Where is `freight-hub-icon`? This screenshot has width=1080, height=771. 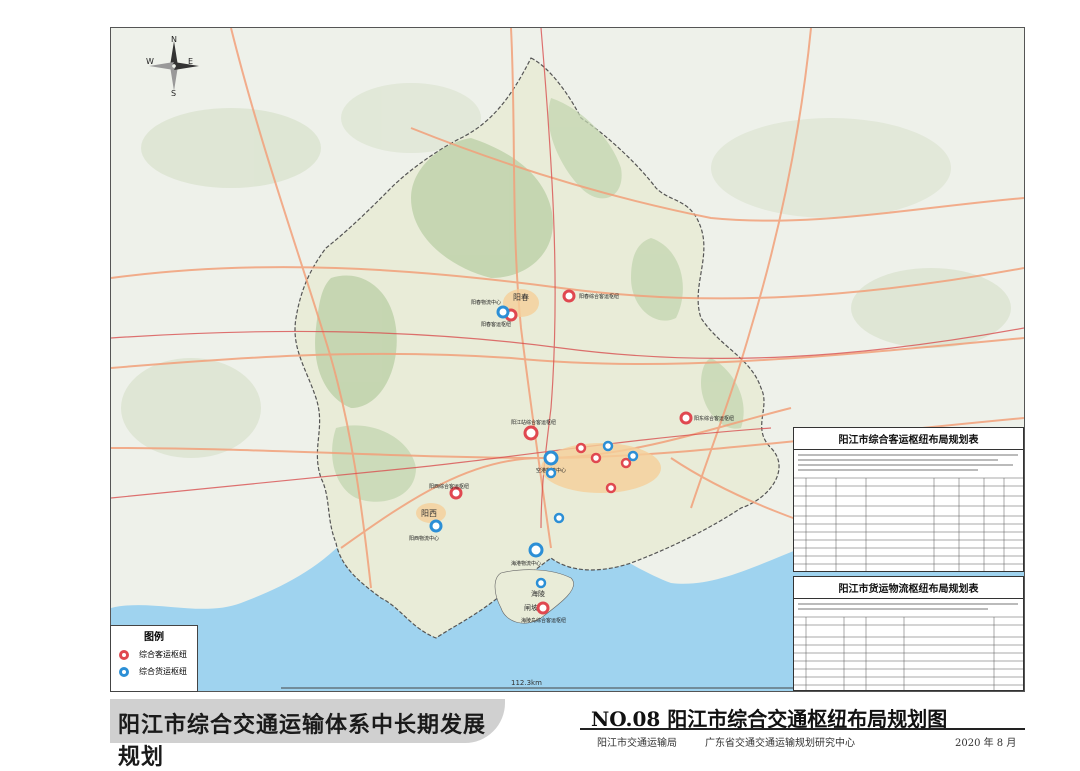 freight-hub-icon is located at coordinates (124, 671).